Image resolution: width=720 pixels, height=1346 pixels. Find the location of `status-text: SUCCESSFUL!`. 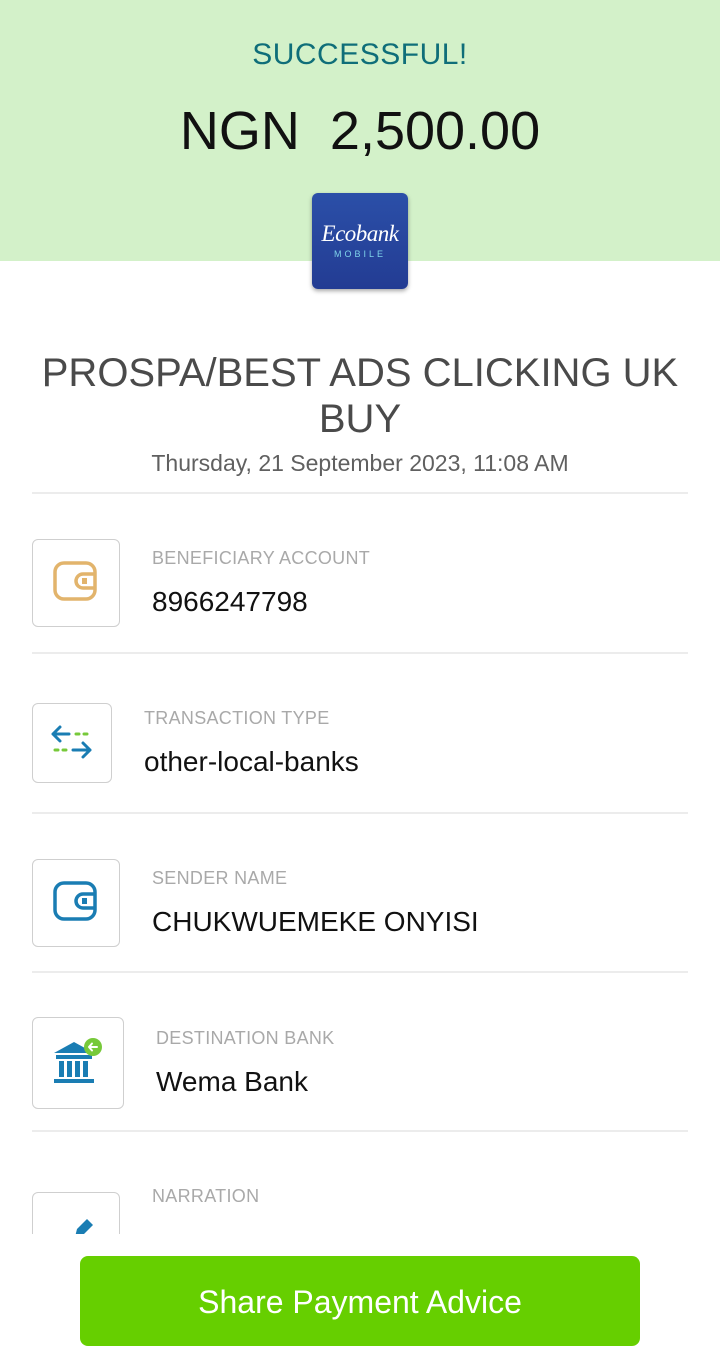

status-text: SUCCESSFUL! is located at coordinates (360, 54).